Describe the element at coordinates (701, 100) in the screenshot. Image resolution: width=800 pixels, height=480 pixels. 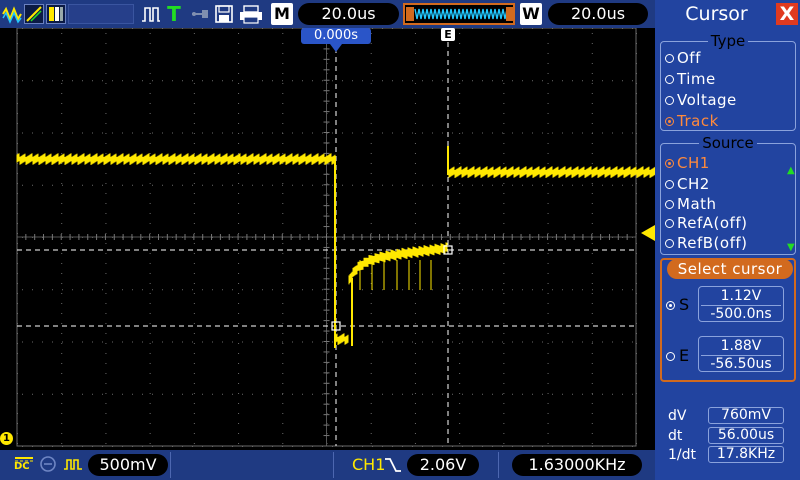
I see `type-option-voltage: Voltage` at that location.